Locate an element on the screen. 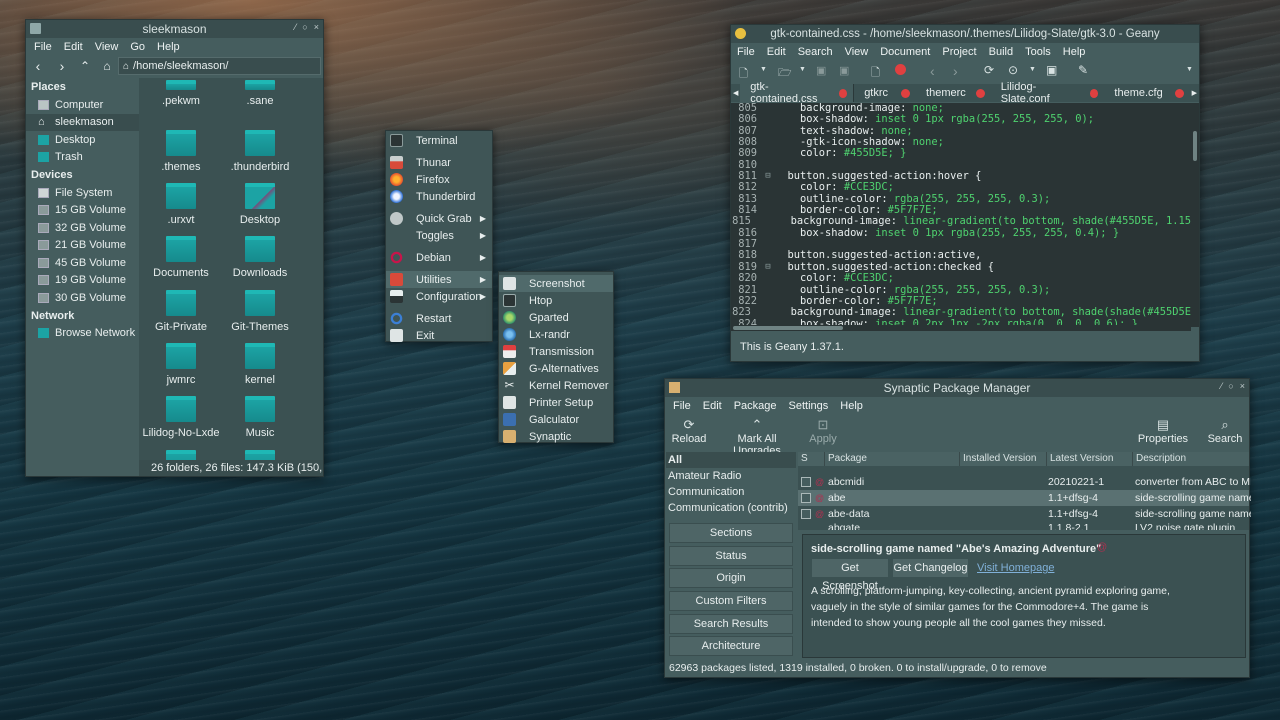 The width and height of the screenshot is (1280, 720). menu-item-printer-setup: Printer Setup is located at coordinates (556, 402).